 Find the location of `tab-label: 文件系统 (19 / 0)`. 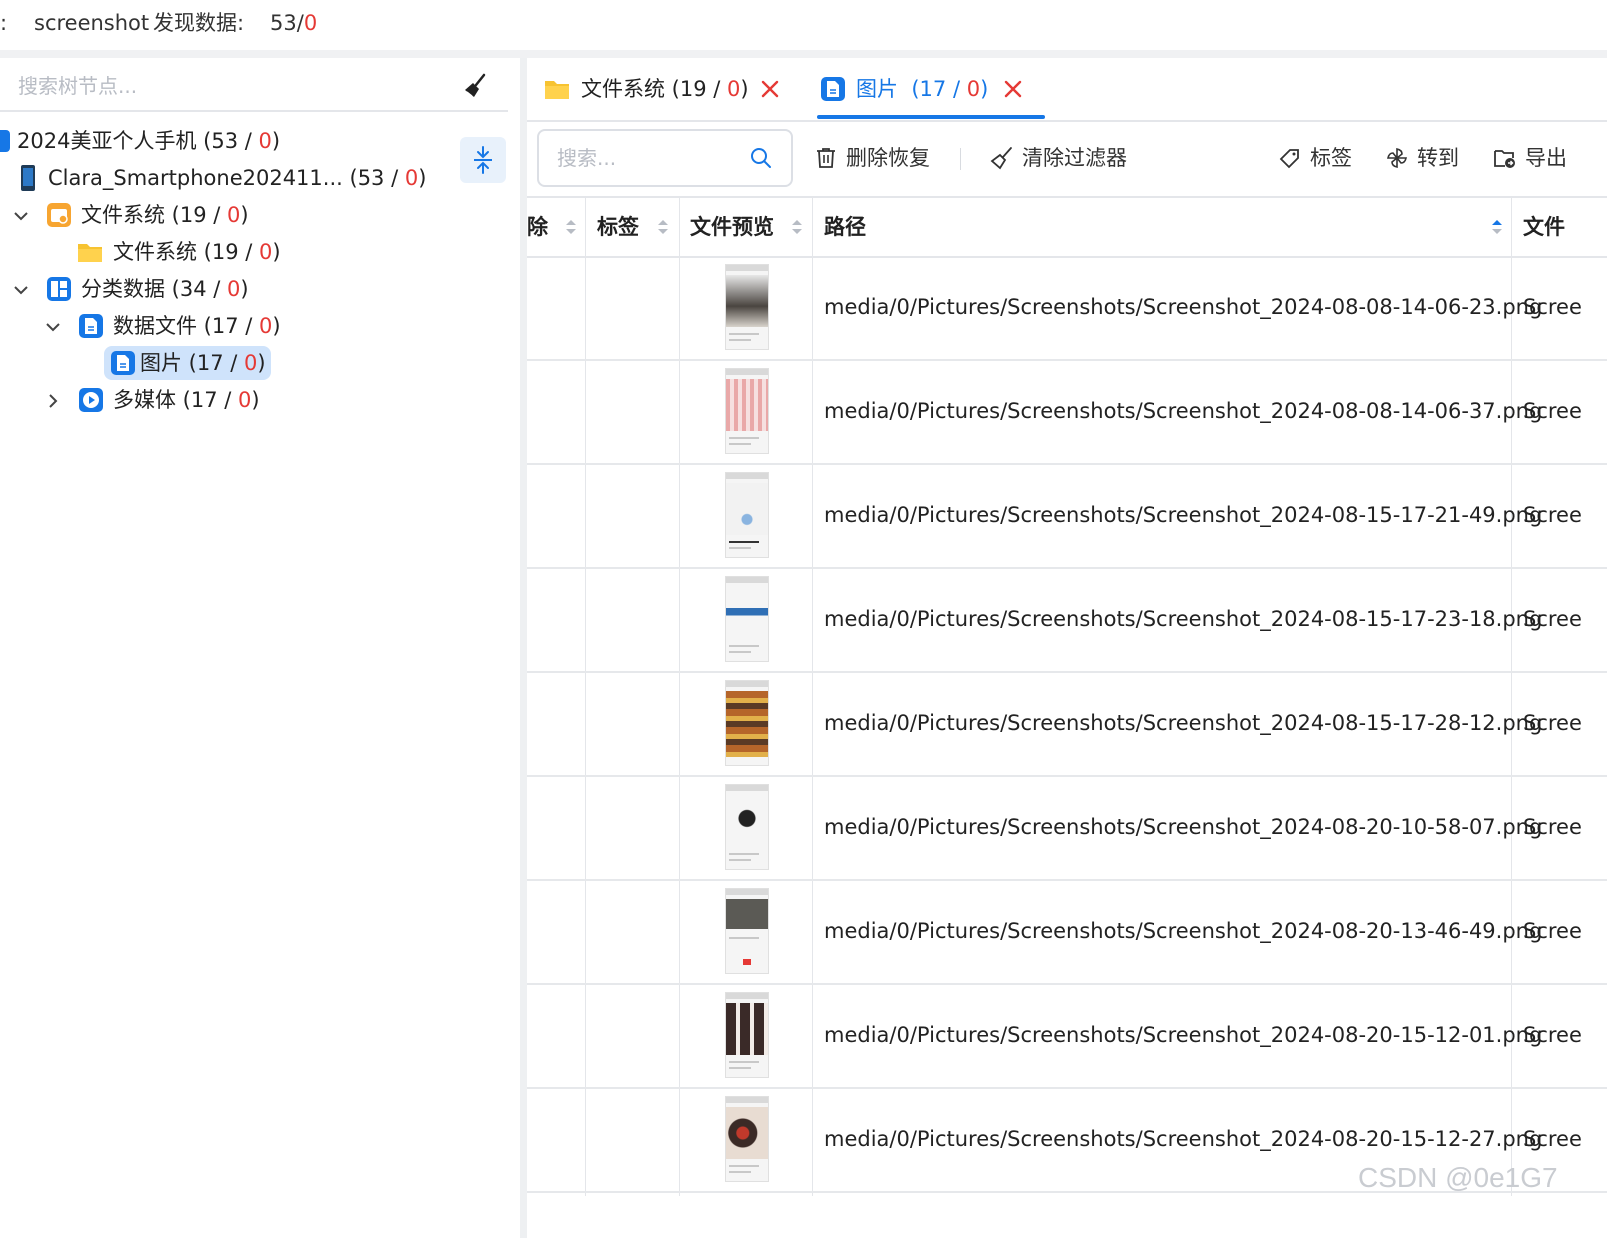

tab-label: 文件系统 (19 / 0) is located at coordinates (665, 89).